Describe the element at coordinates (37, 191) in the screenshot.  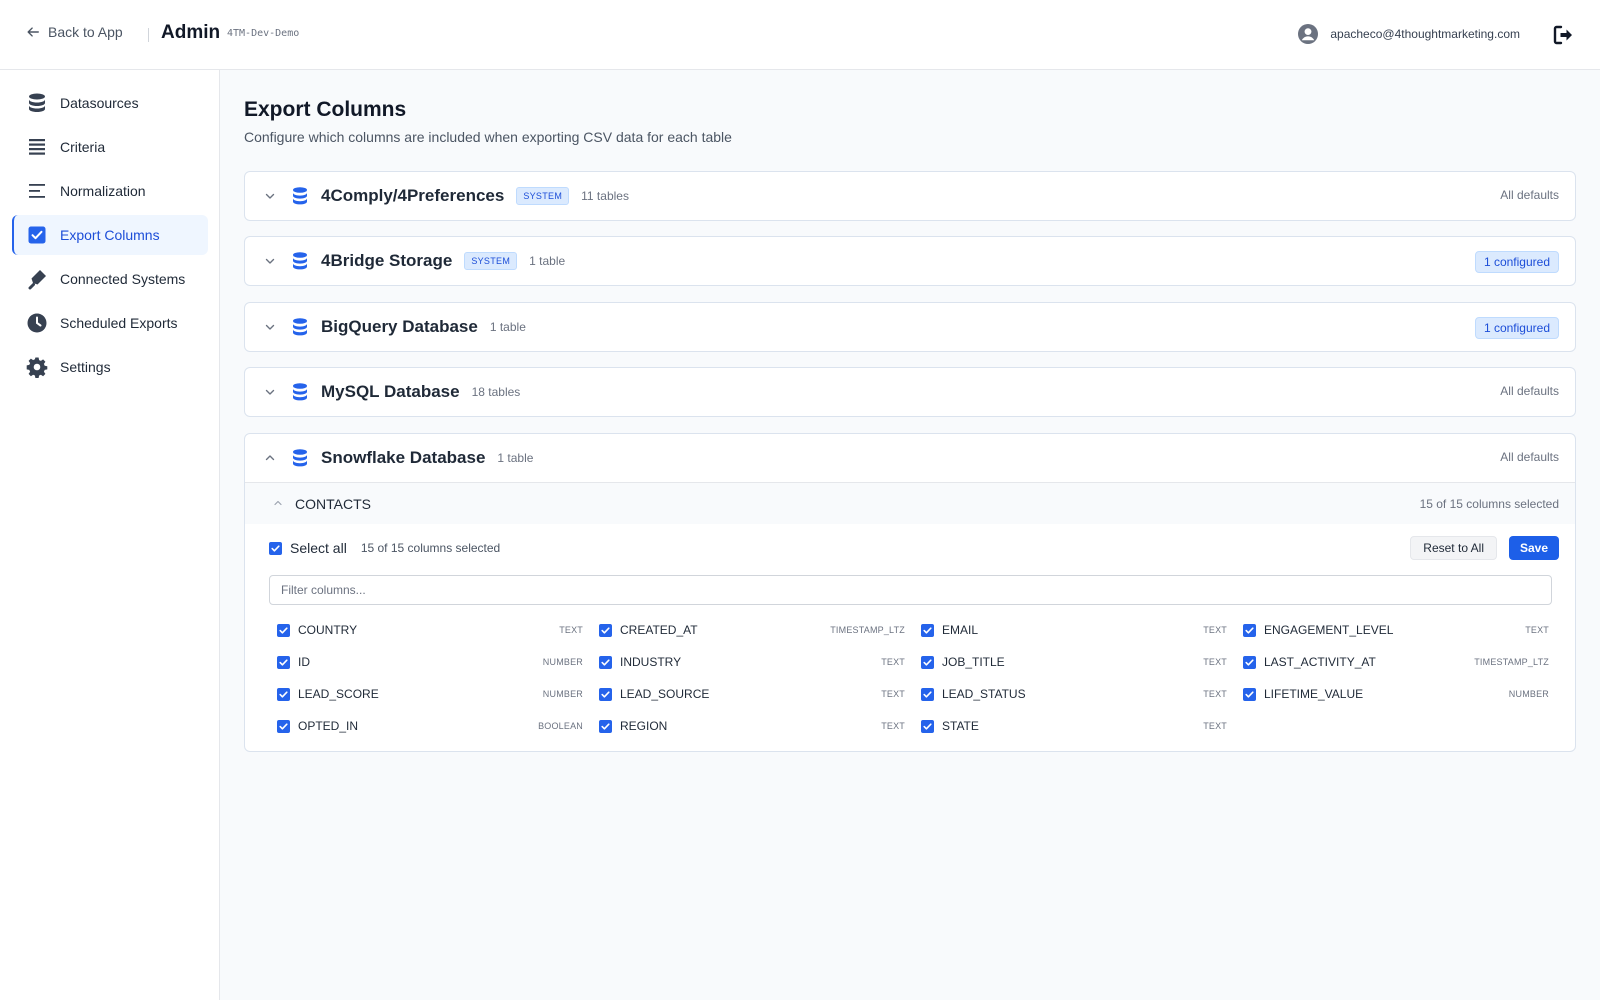
I see `lines-icon` at that location.